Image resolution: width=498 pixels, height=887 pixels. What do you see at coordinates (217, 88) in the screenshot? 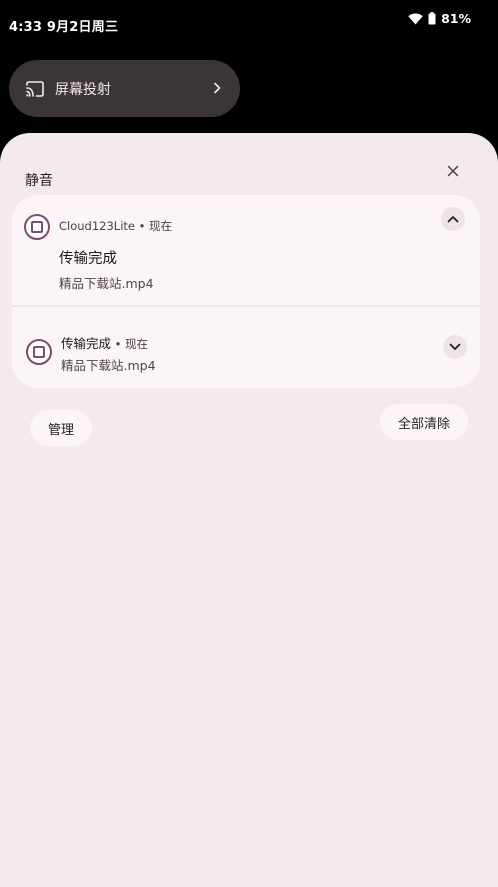
I see `chevron-right-icon` at bounding box center [217, 88].